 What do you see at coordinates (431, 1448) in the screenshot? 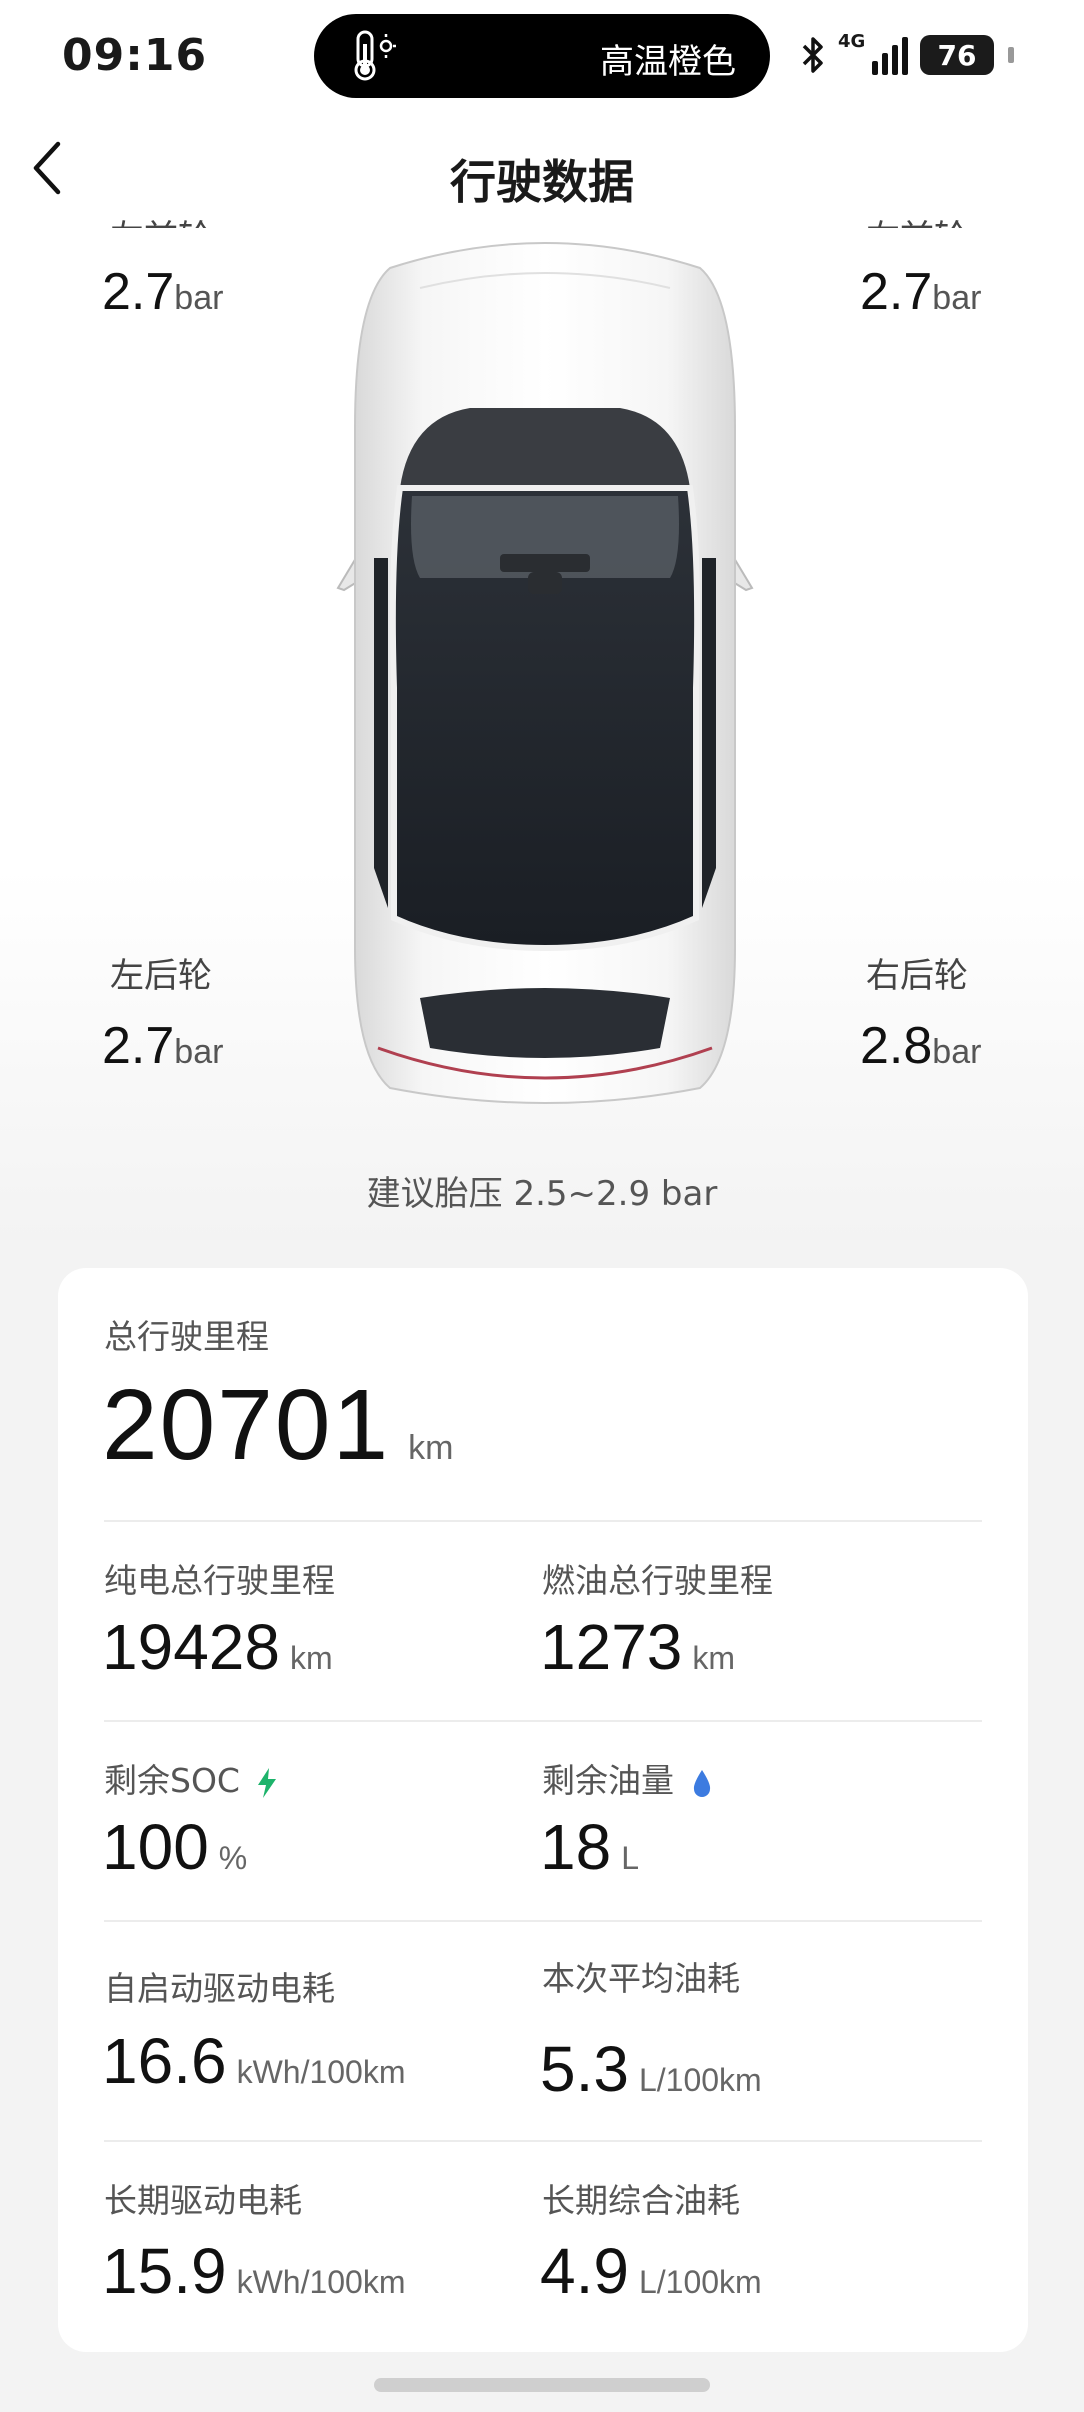
I see `total-mileage-unit: km` at bounding box center [431, 1448].